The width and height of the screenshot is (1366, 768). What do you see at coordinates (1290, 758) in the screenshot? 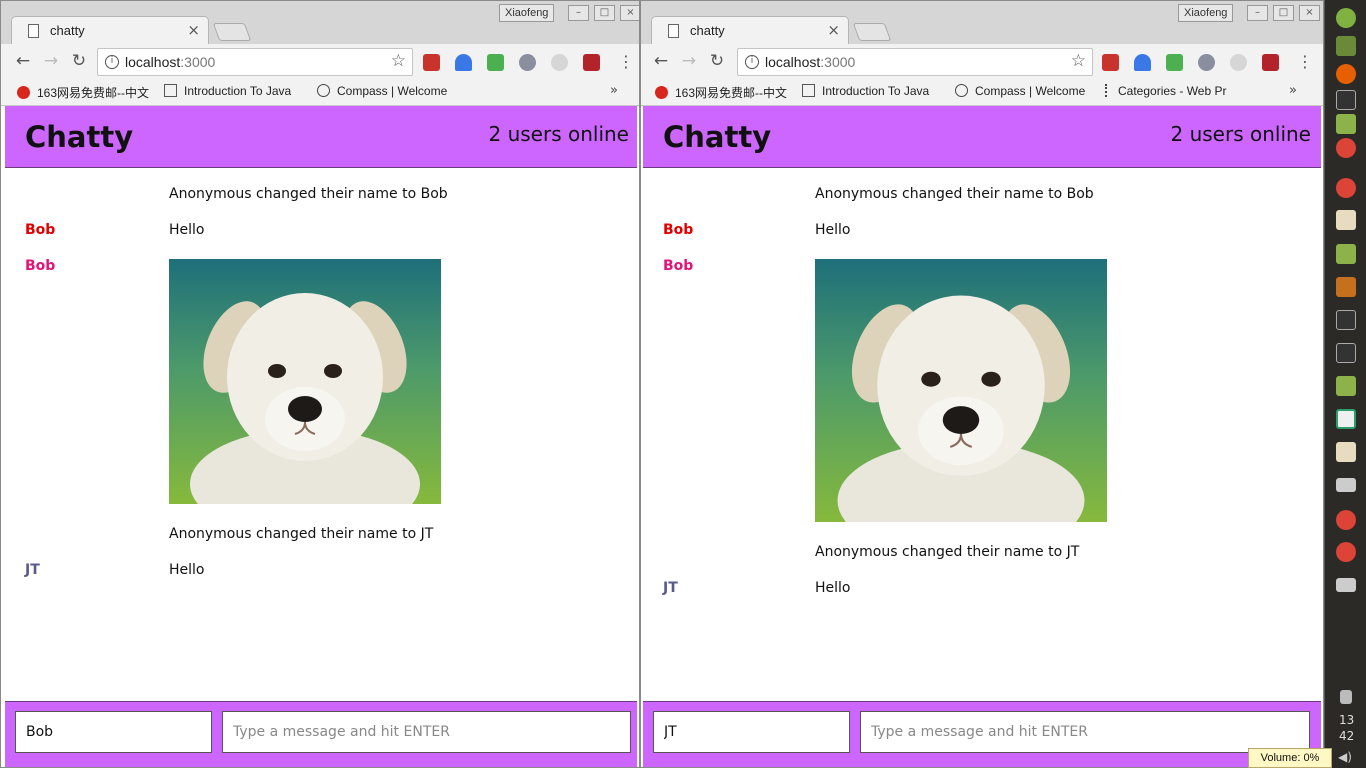
I see `volume-tooltip: Volume: 0%` at bounding box center [1290, 758].